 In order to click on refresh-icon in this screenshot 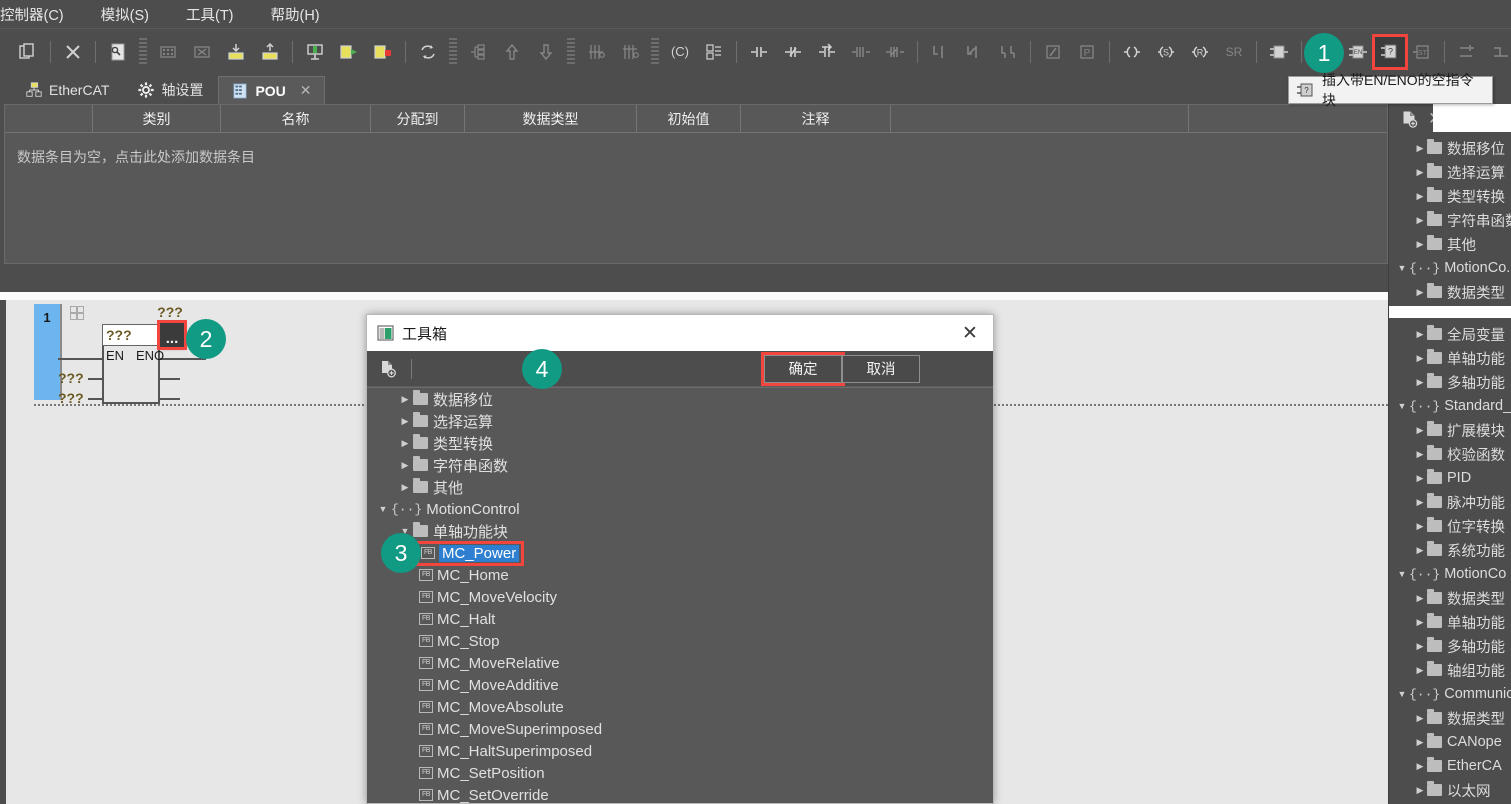, I will do `click(428, 52)`.